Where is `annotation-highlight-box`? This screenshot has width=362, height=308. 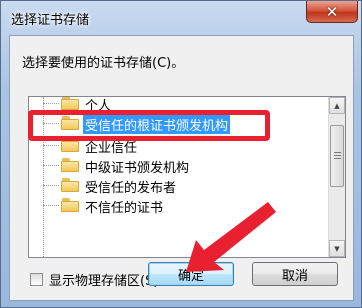
annotation-highlight-box is located at coordinates (149, 125).